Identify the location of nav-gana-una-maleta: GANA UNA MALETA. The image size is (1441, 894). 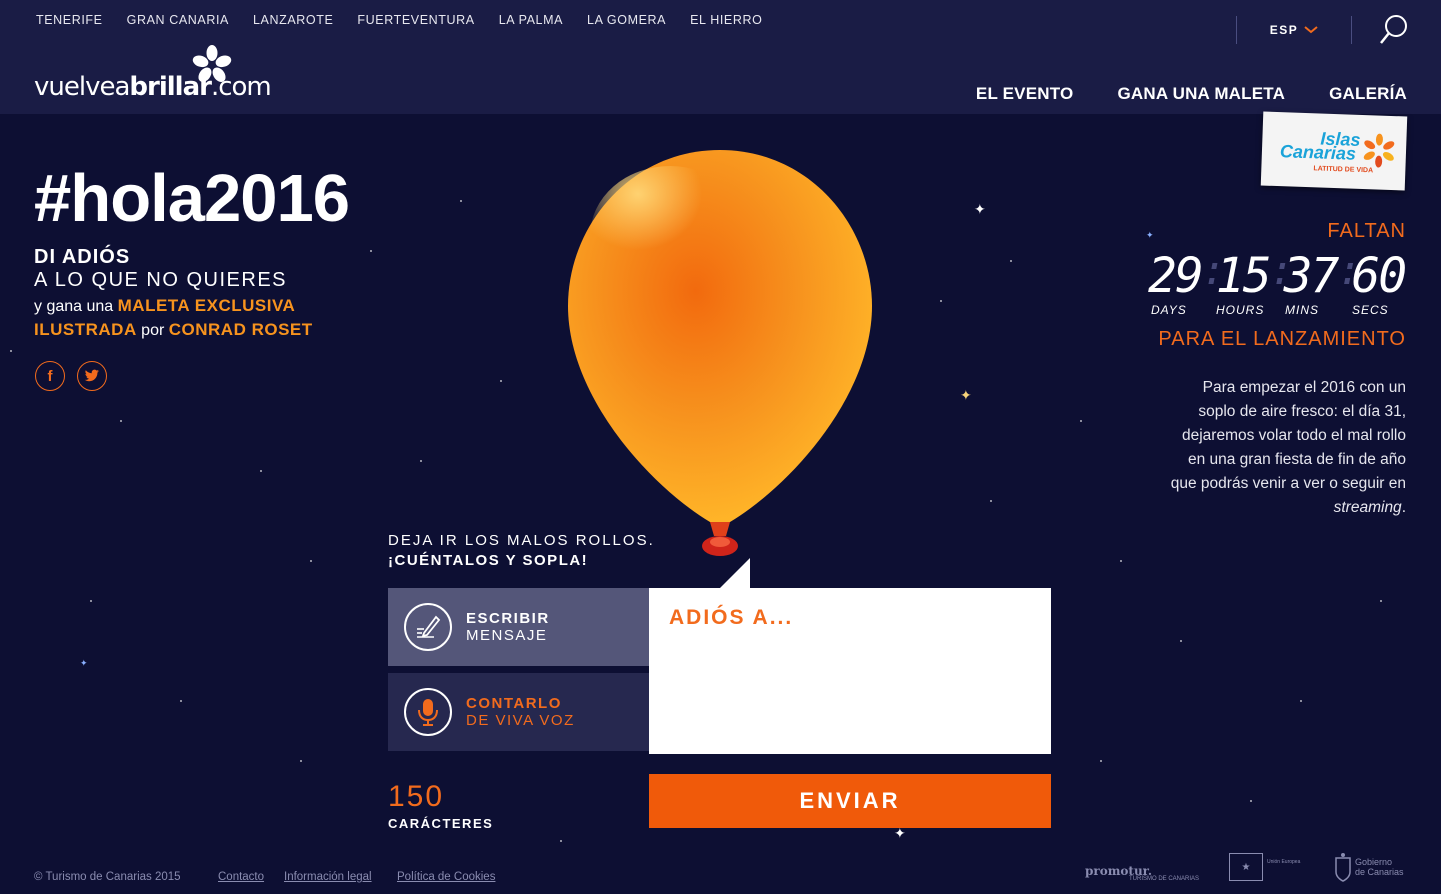
(1201, 94).